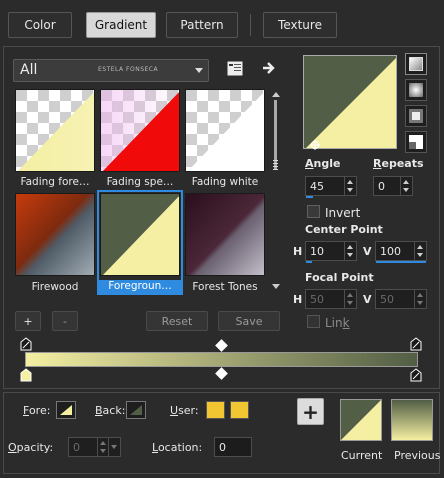 The image size is (444, 478). I want to click on add-gradient-button: +, so click(28, 321).